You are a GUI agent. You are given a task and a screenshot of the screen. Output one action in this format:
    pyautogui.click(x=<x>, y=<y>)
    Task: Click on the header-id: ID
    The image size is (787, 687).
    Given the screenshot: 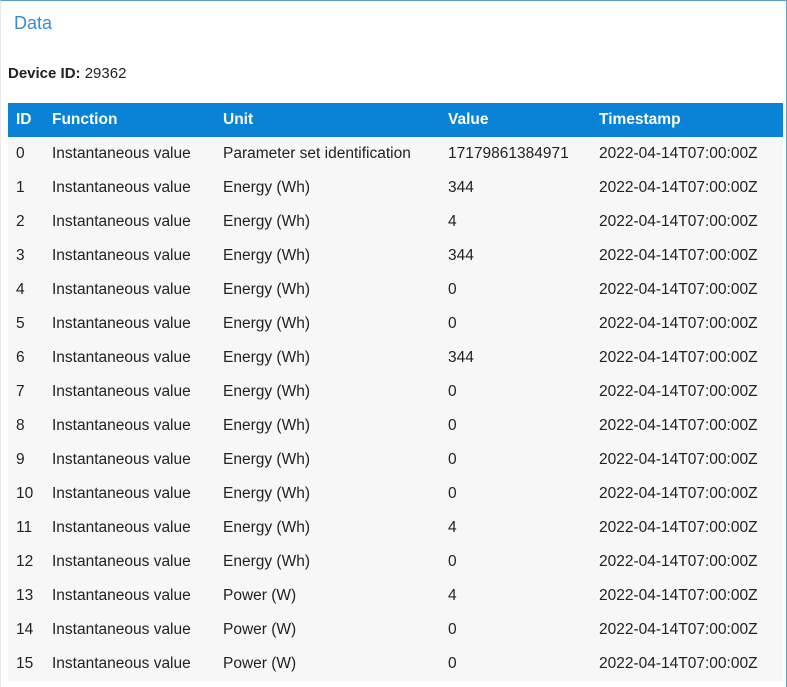 What is the action you would take?
    pyautogui.click(x=24, y=119)
    